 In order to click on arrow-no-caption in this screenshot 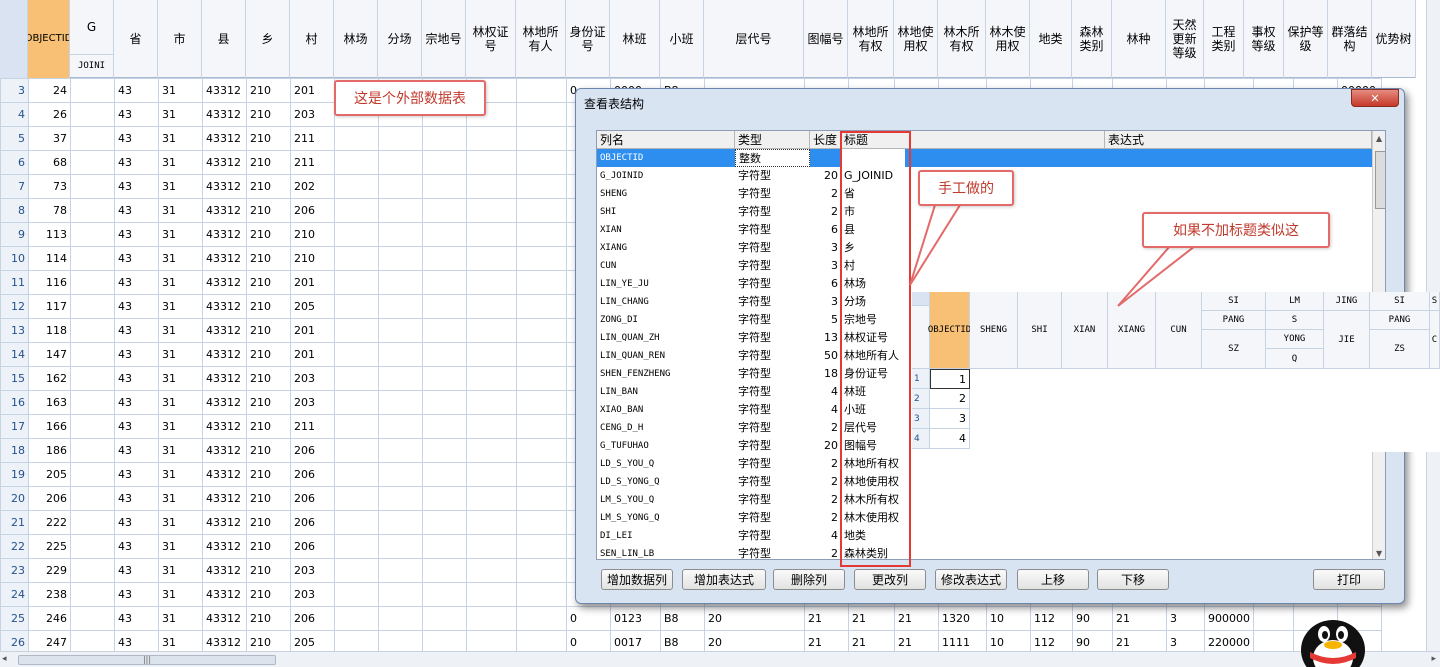, I will do `click(1157, 276)`.